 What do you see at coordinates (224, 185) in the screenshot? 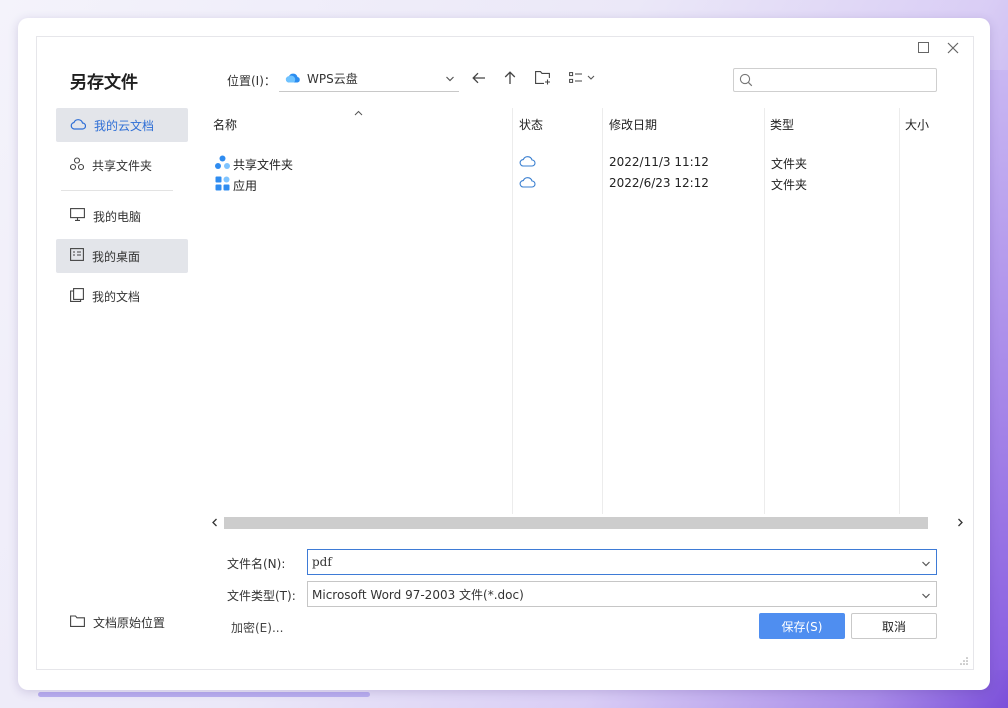
I see `apps-icon` at bounding box center [224, 185].